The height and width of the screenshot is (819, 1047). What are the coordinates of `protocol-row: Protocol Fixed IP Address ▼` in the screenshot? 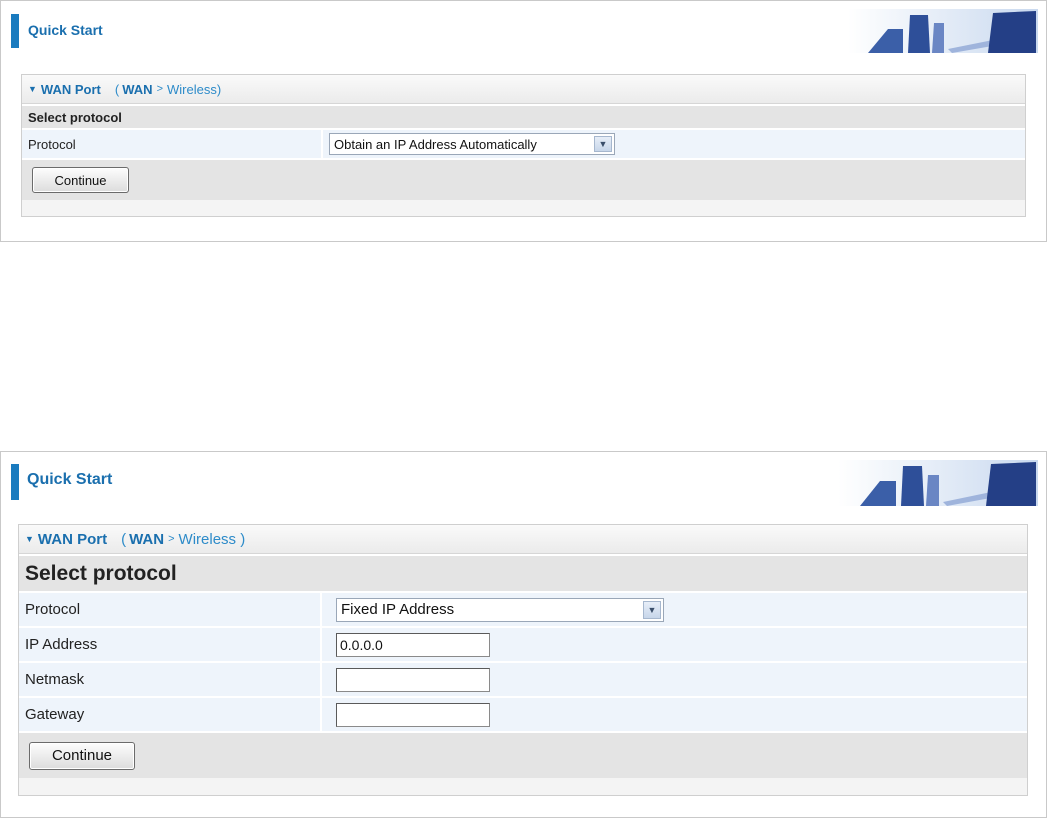 It's located at (523, 608).